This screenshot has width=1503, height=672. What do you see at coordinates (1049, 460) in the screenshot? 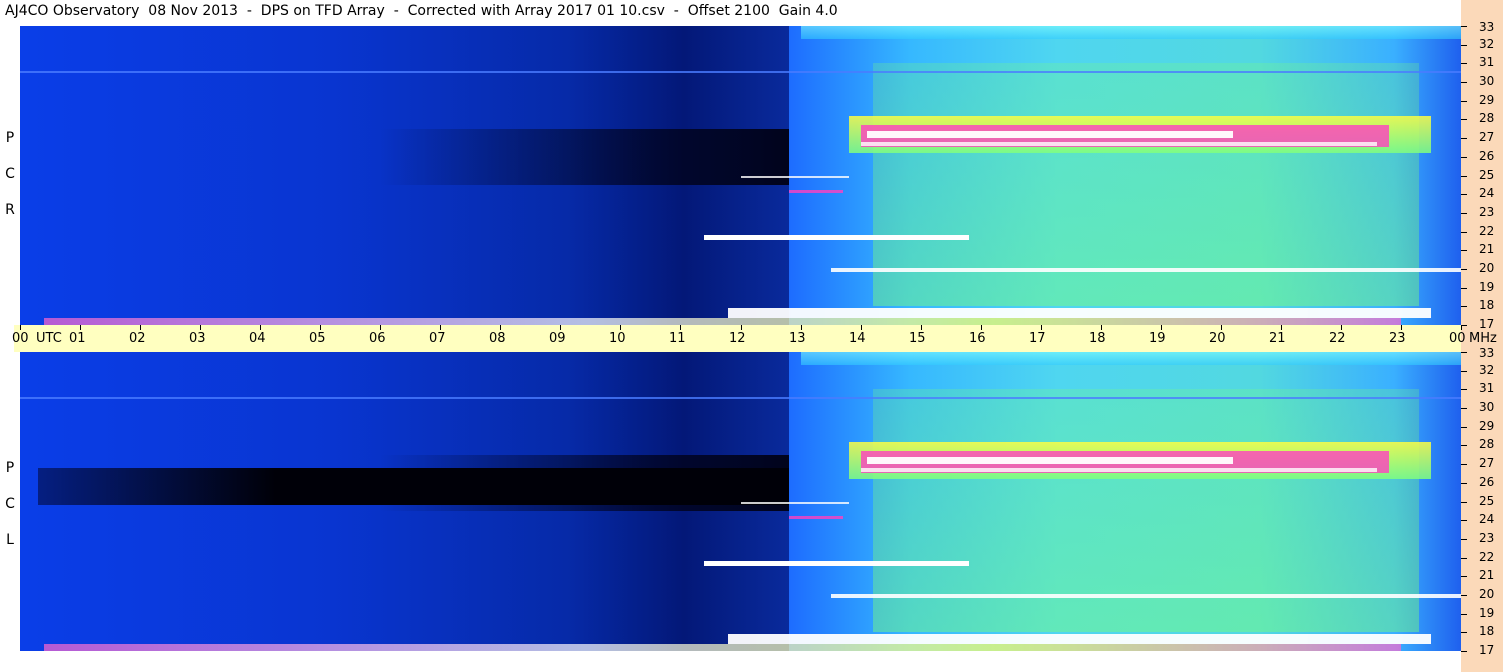
I see `lcp-burst-band-white` at bounding box center [1049, 460].